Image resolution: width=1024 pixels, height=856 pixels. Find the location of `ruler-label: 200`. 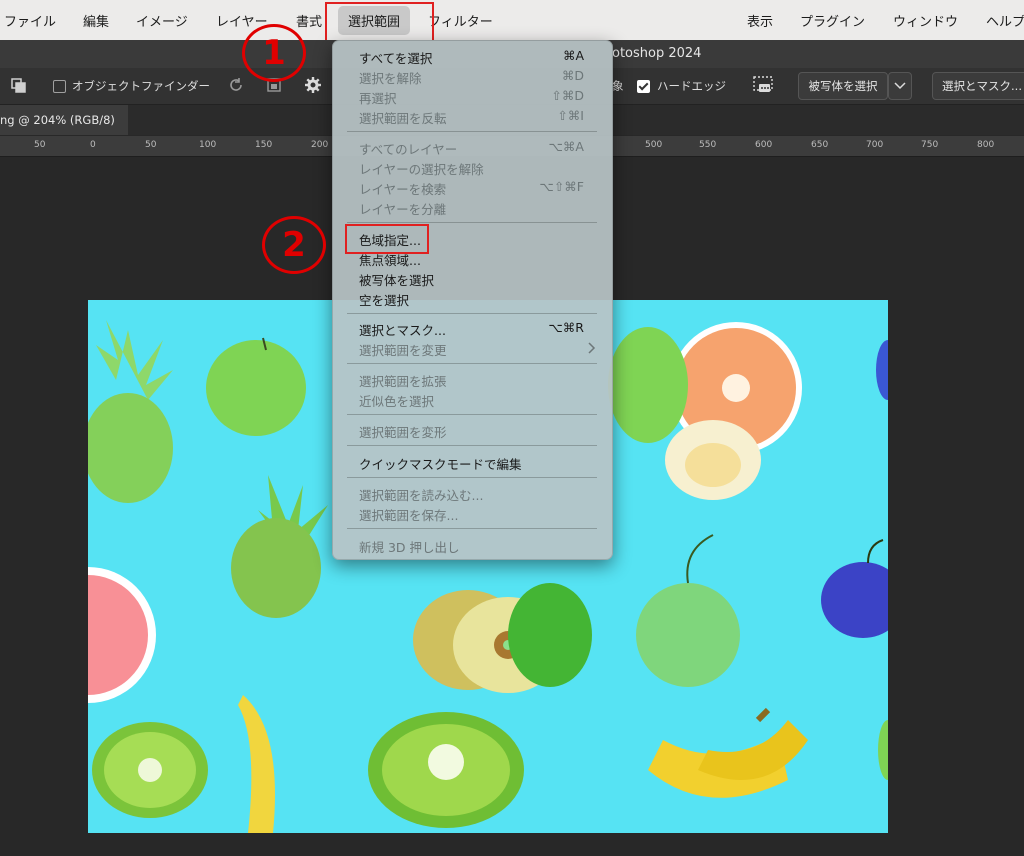

ruler-label: 200 is located at coordinates (320, 145).